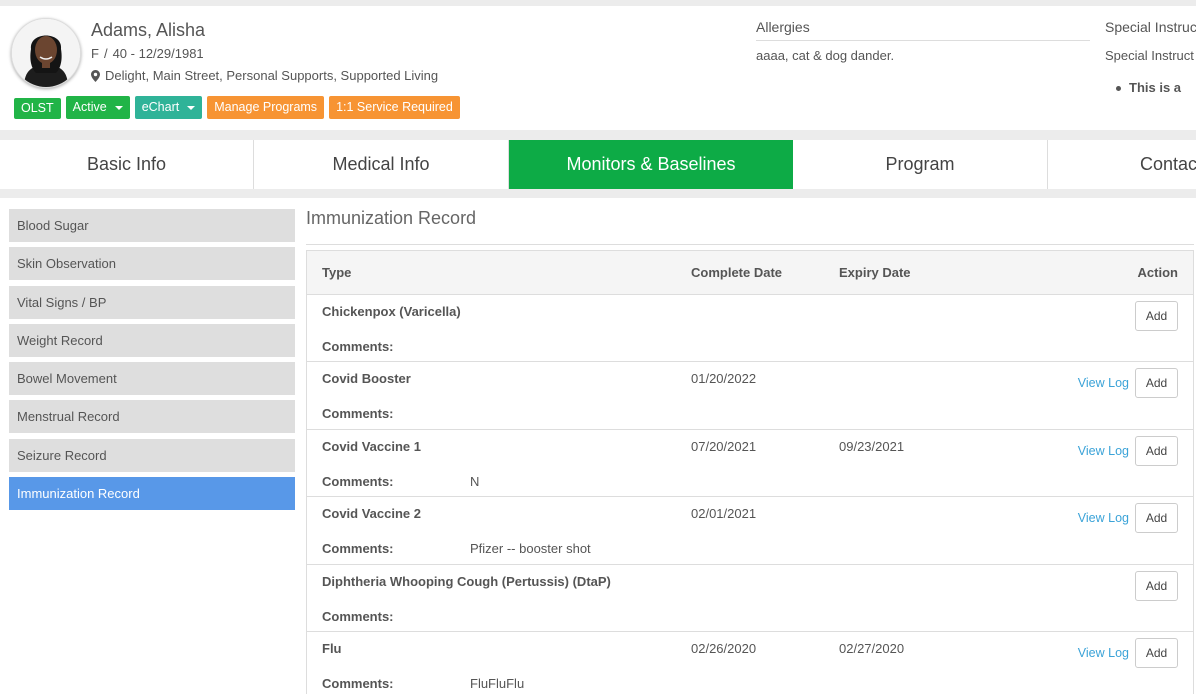  What do you see at coordinates (1157, 272) in the screenshot?
I see `header-action: Action` at bounding box center [1157, 272].